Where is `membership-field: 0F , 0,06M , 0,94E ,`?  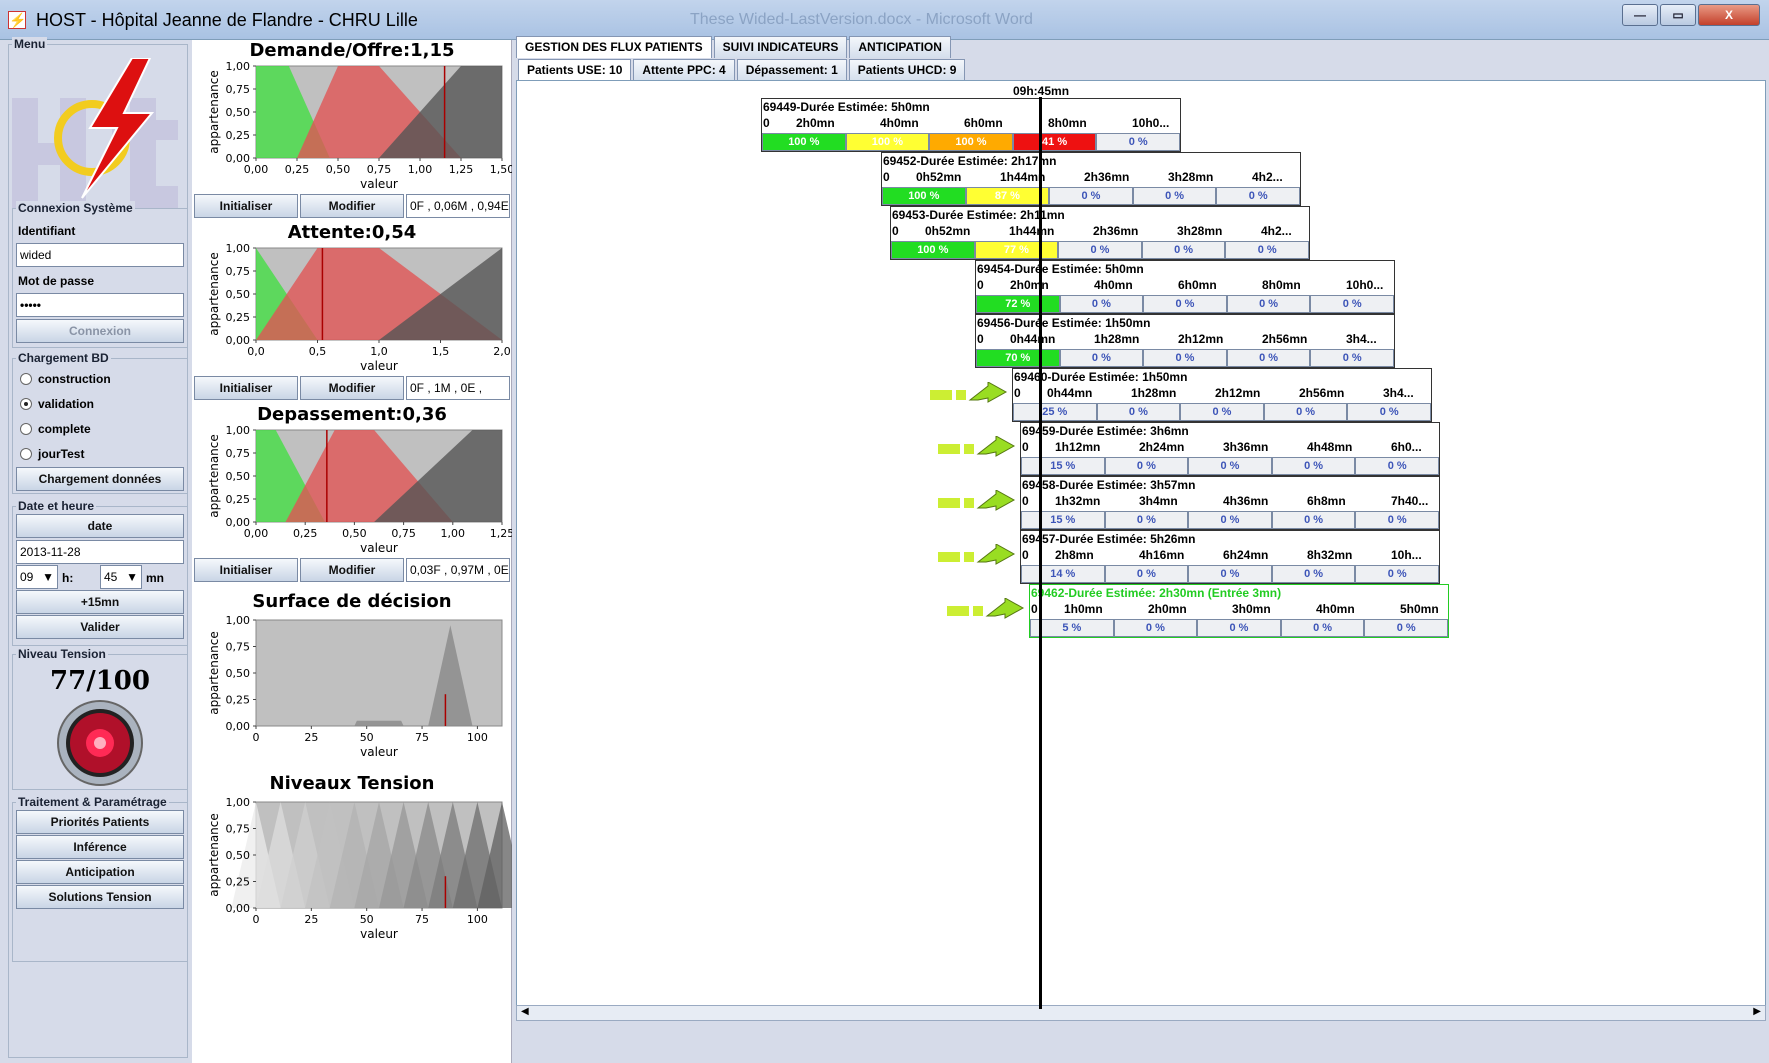
membership-field: 0F , 0,06M , 0,94E , is located at coordinates (458, 206).